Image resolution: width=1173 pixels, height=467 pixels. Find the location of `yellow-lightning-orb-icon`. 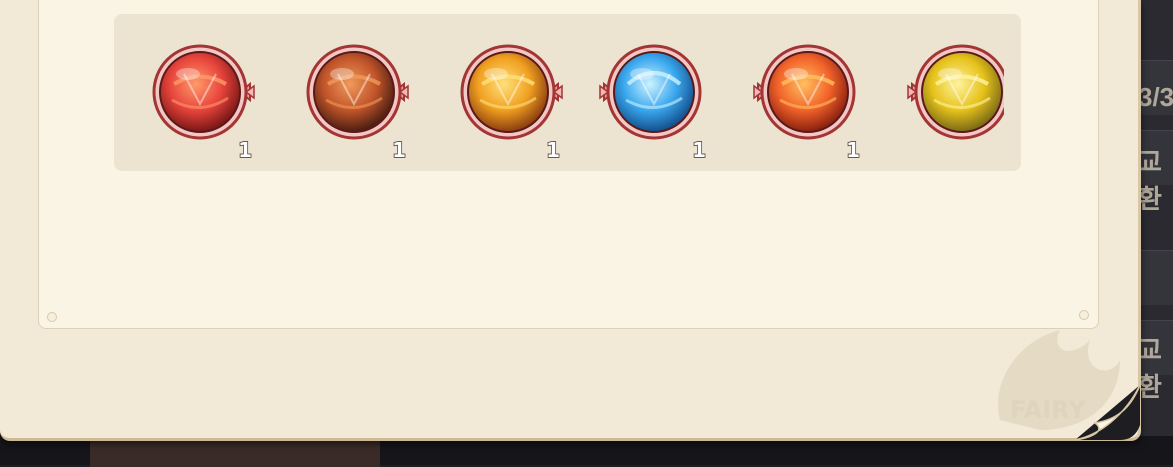

yellow-lightning-orb-icon is located at coordinates (955, 92).